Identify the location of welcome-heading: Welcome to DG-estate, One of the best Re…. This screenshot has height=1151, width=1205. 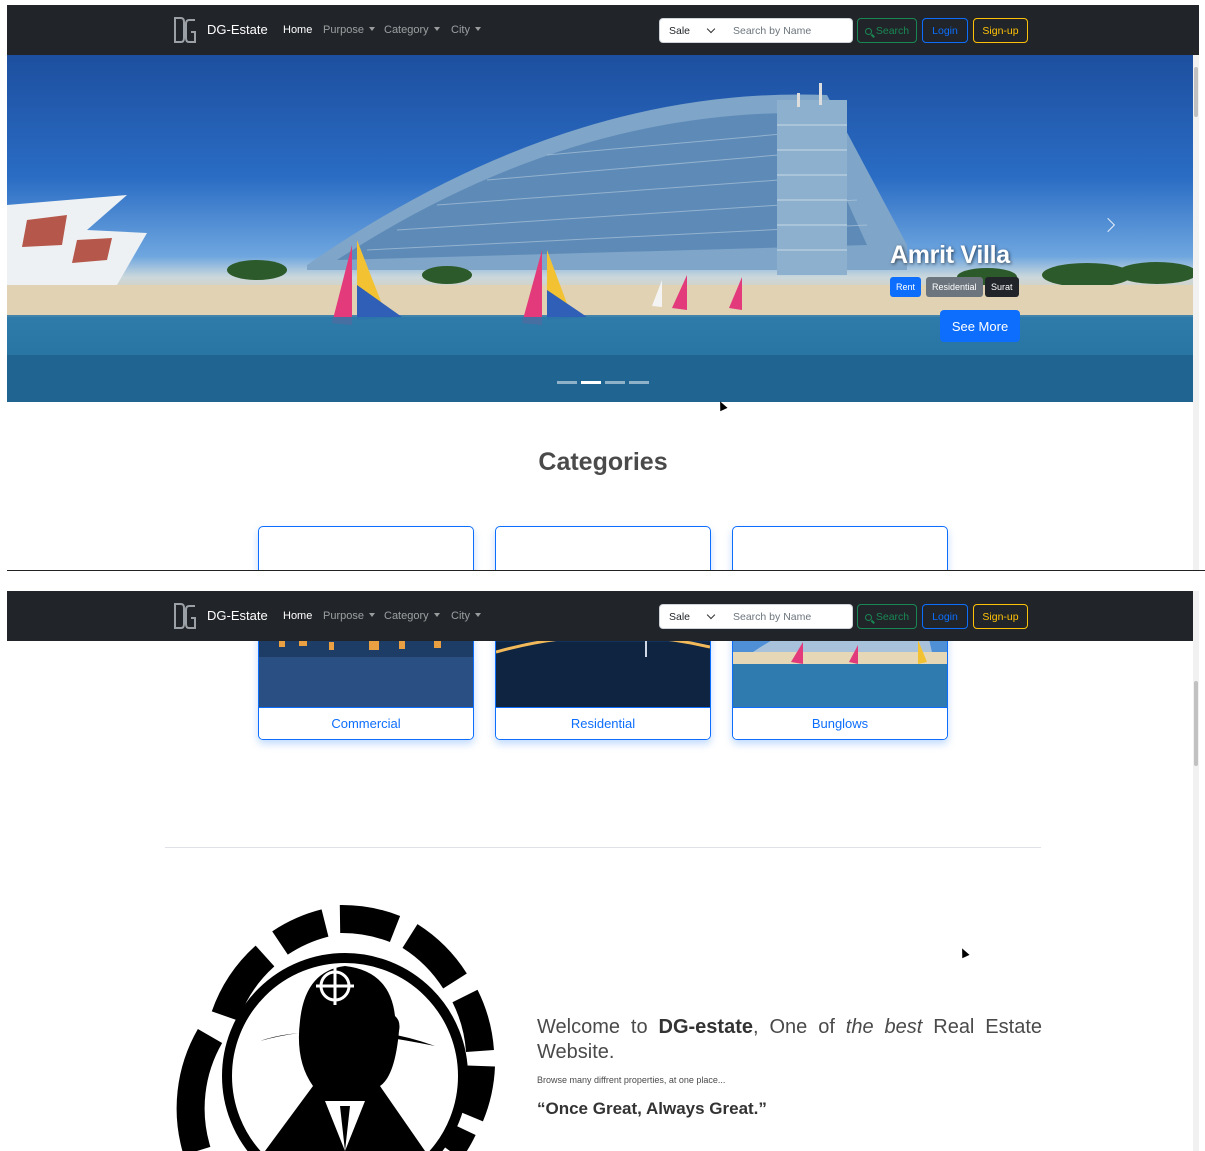
(789, 1040).